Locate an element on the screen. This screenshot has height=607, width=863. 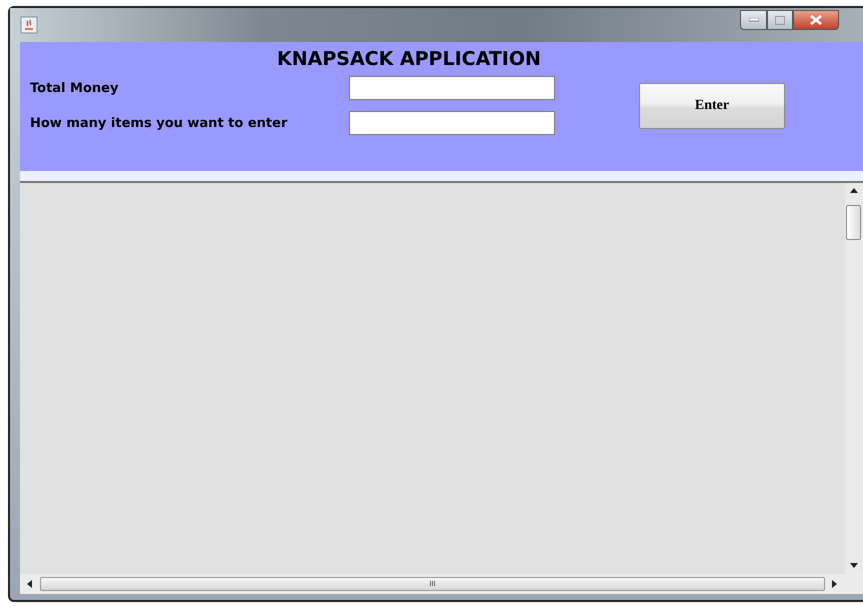
app-title: KNAPSACK APPLICATION is located at coordinates (409, 59).